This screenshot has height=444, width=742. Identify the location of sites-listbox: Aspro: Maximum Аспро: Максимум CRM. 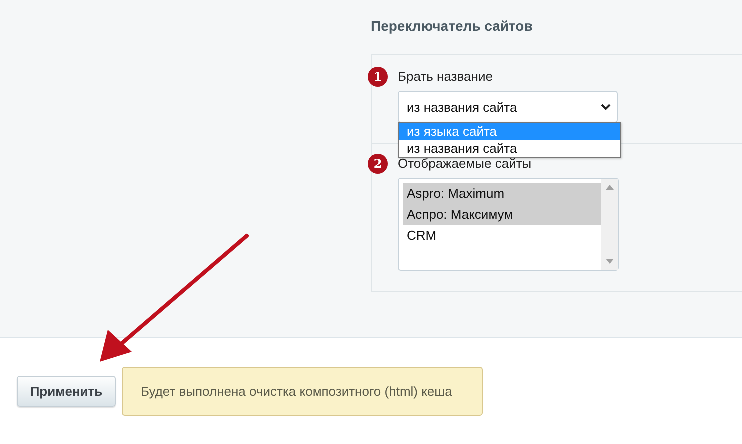
(508, 224).